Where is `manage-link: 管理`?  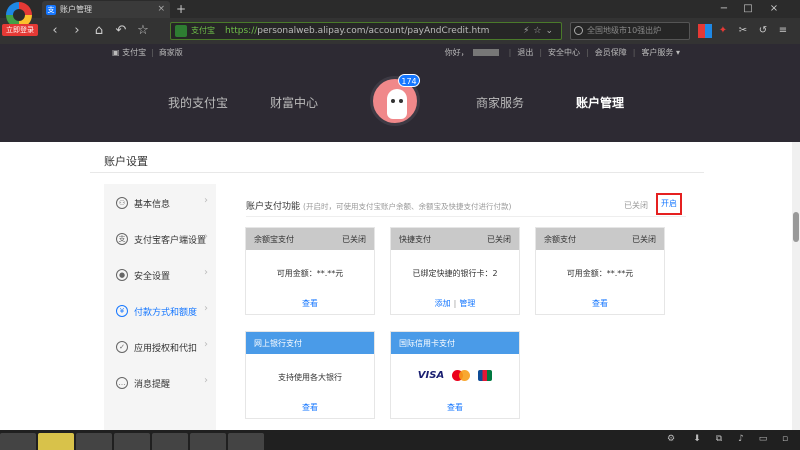 manage-link: 管理 is located at coordinates (467, 303).